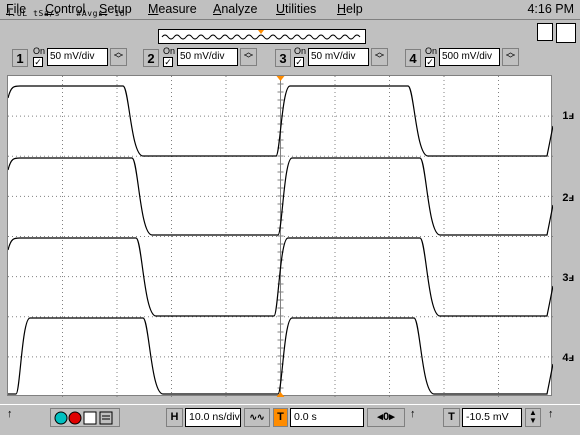 The width and height of the screenshot is (580, 435). Describe the element at coordinates (327, 417) in the screenshot. I see `delay-field: 0.0 s` at that location.